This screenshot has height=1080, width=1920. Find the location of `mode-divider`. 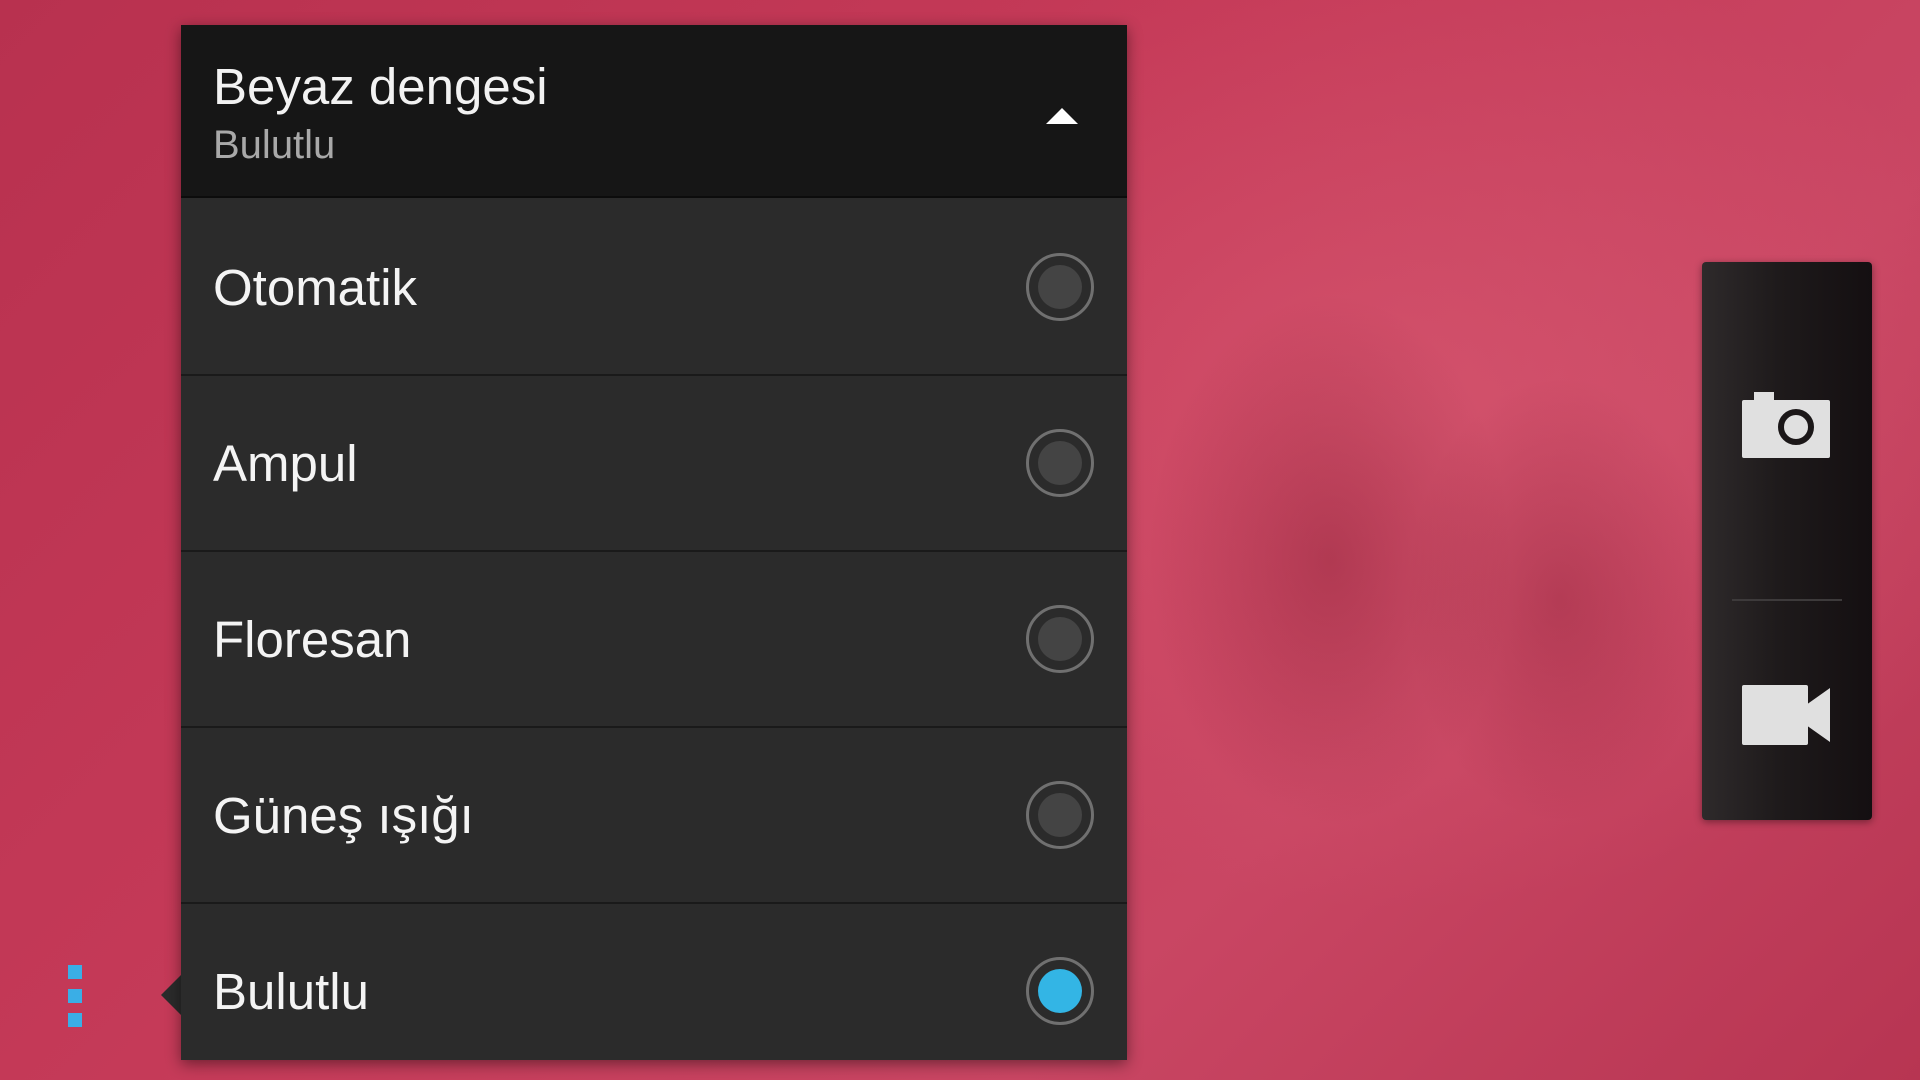

mode-divider is located at coordinates (1787, 600).